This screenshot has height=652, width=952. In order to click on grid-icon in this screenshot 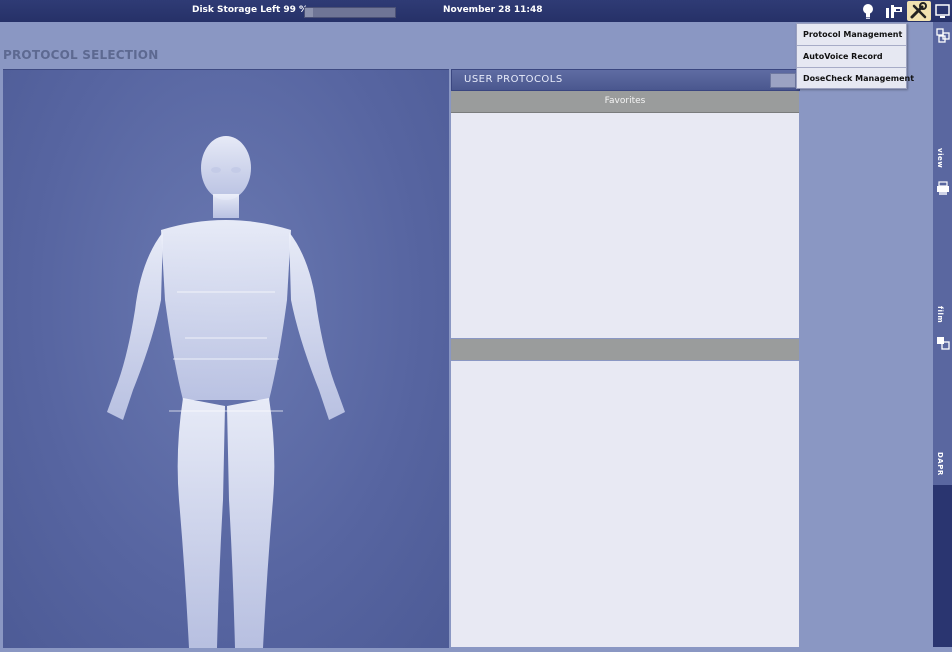, I will do `click(943, 35)`.